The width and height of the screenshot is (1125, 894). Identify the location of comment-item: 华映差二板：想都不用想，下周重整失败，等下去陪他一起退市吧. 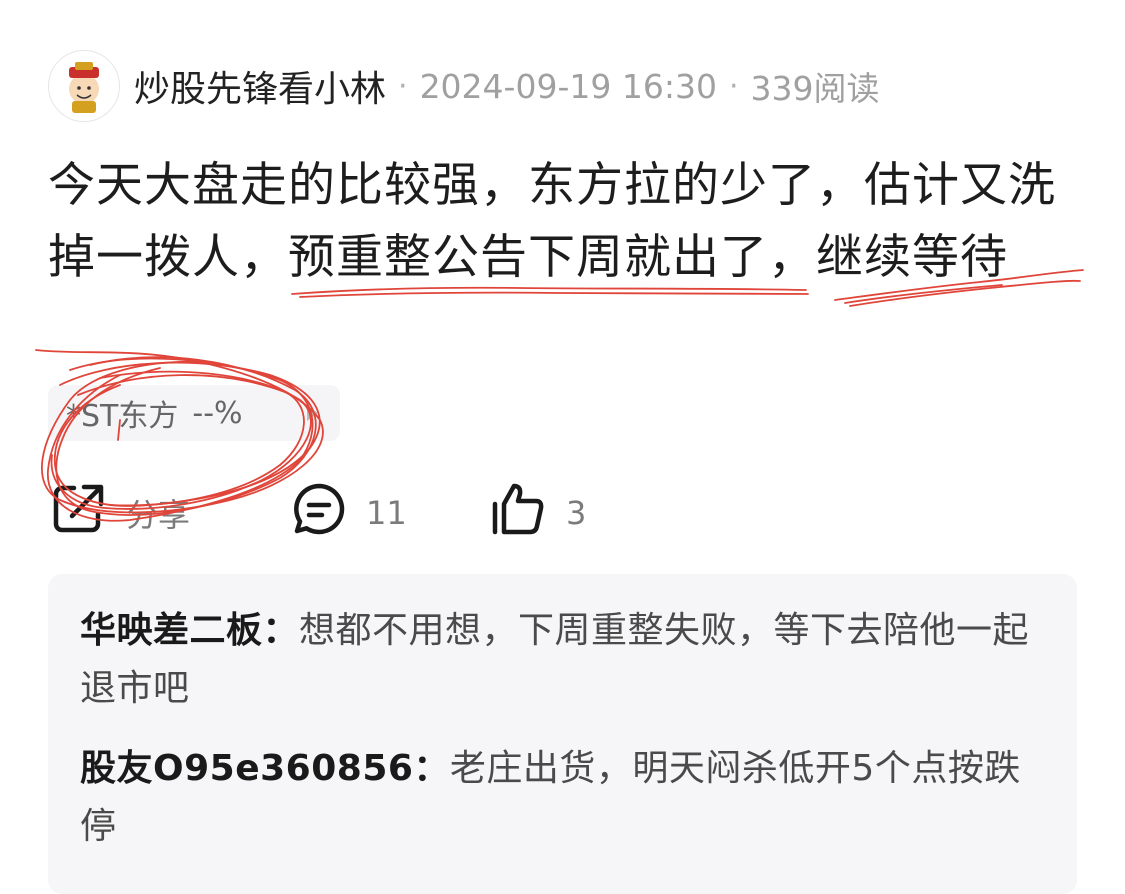
(563, 660).